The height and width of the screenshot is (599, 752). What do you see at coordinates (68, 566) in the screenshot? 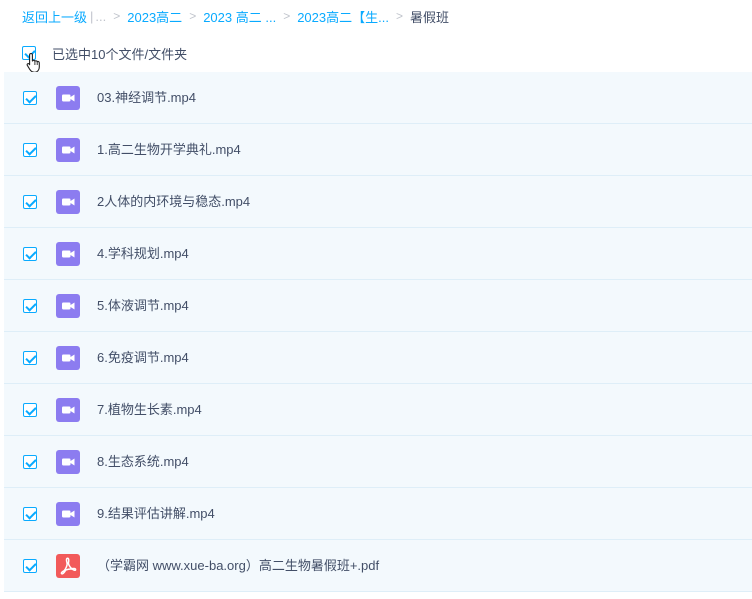
I see `pdf-file-icon` at bounding box center [68, 566].